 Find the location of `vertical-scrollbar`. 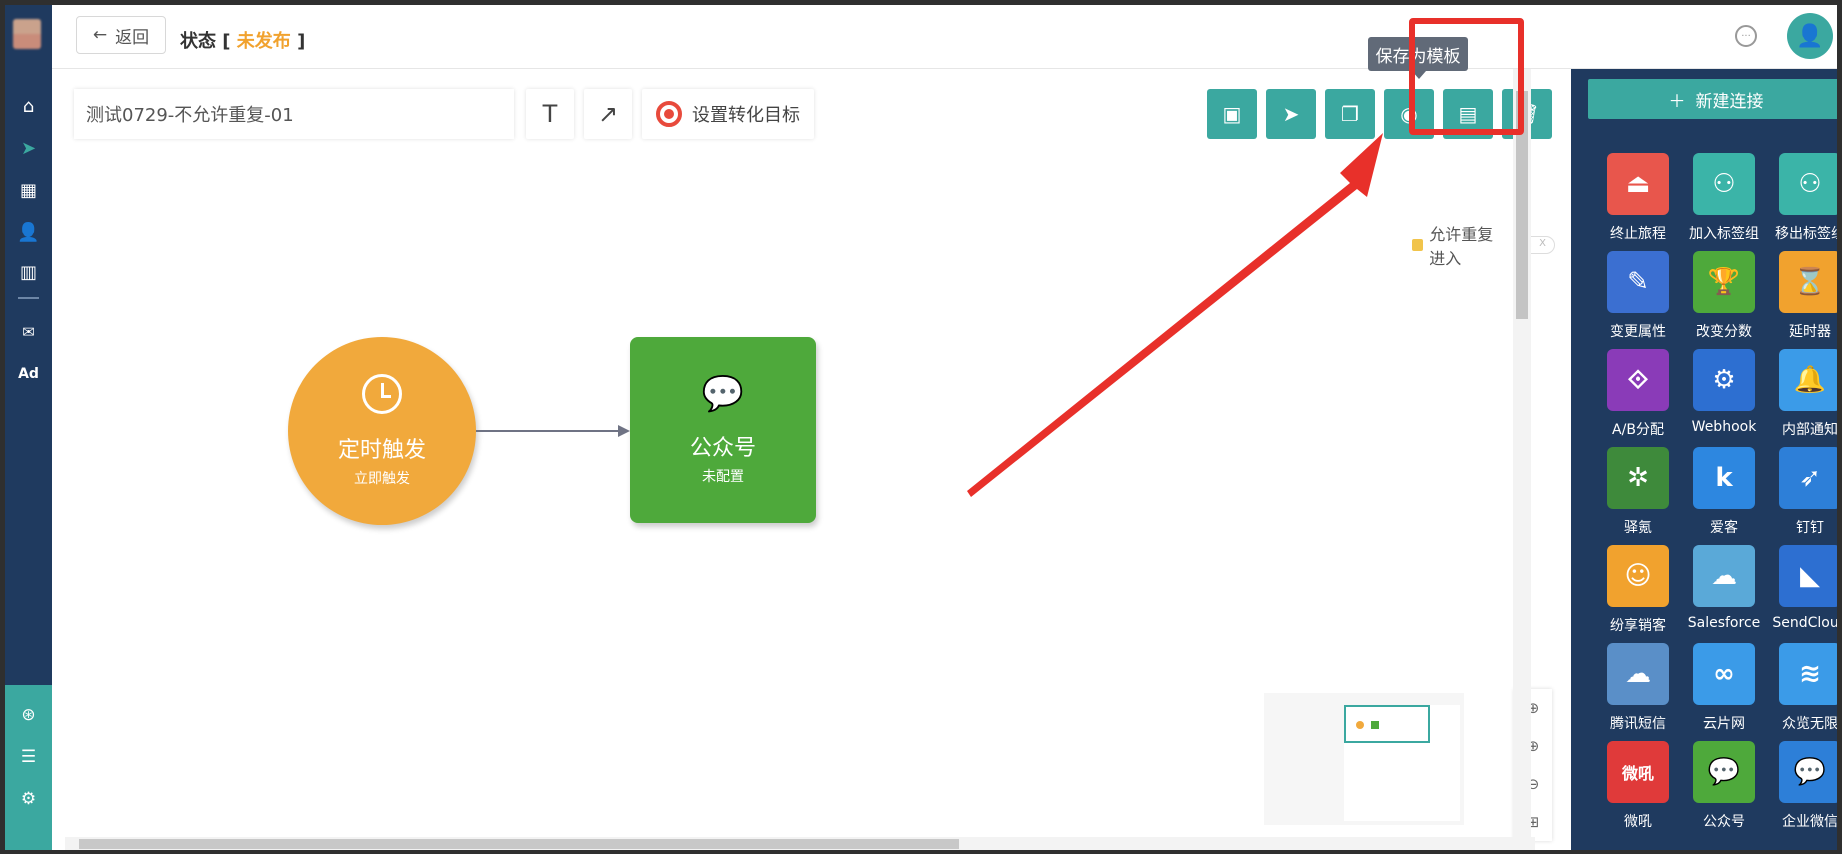

vertical-scrollbar is located at coordinates (1522, 454).